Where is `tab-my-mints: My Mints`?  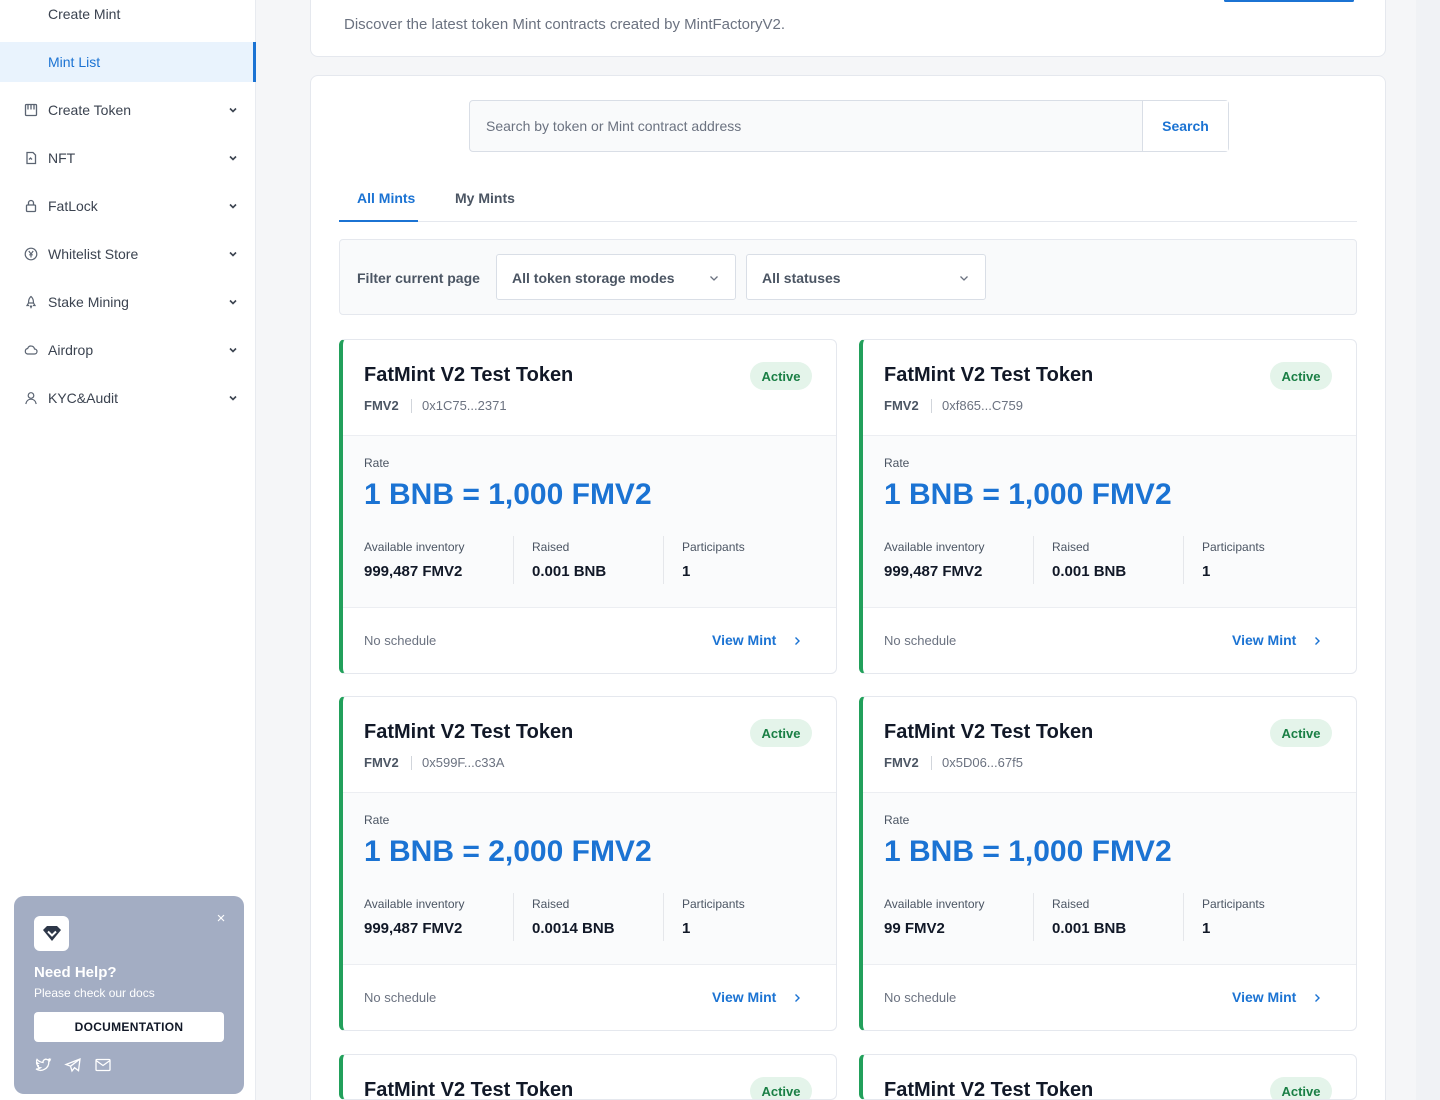 tab-my-mints: My Mints is located at coordinates (485, 204).